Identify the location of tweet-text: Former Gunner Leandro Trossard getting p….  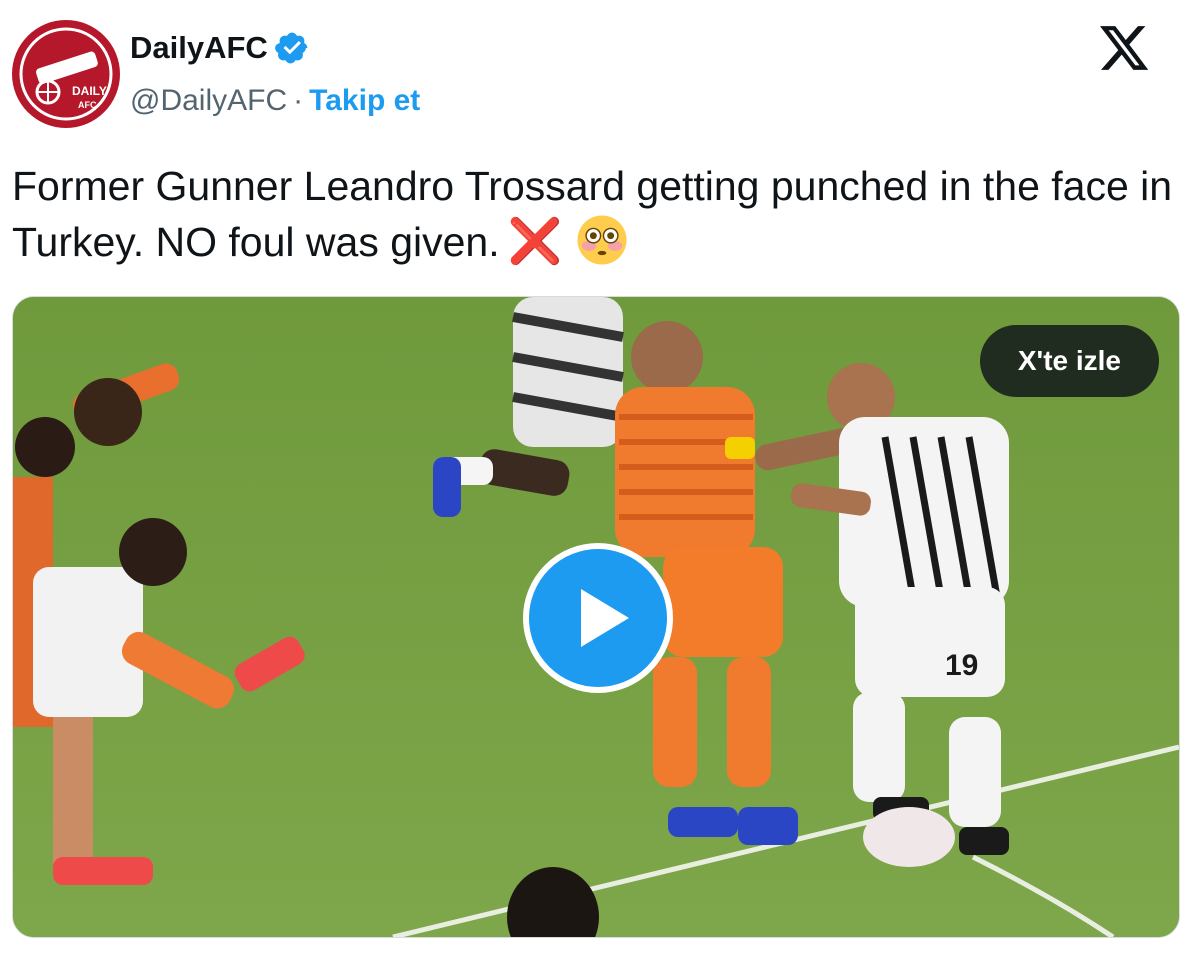
(597, 214).